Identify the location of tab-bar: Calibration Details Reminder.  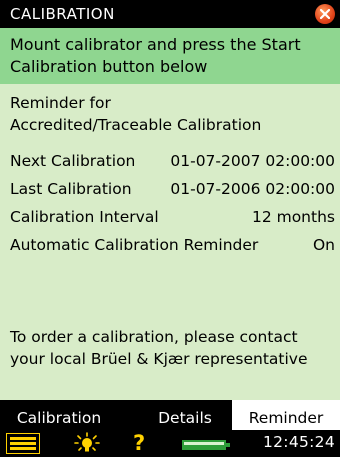
(170, 415).